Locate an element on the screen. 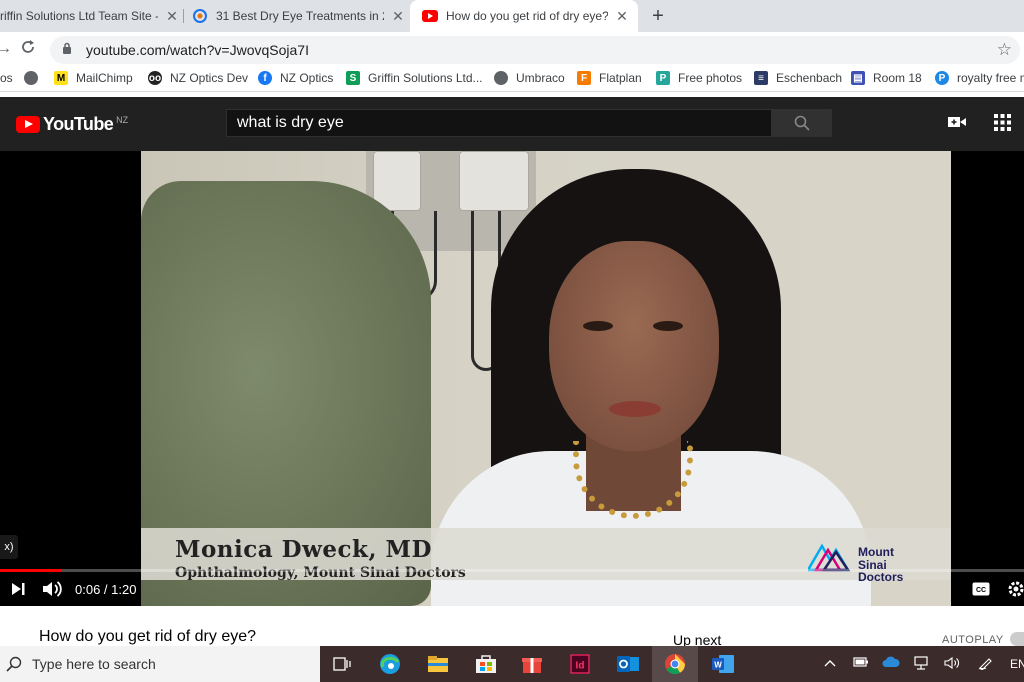  browser-toolbar: → youtube.com/watch?v=JwovqSoja7I ☆ is located at coordinates (512, 50).